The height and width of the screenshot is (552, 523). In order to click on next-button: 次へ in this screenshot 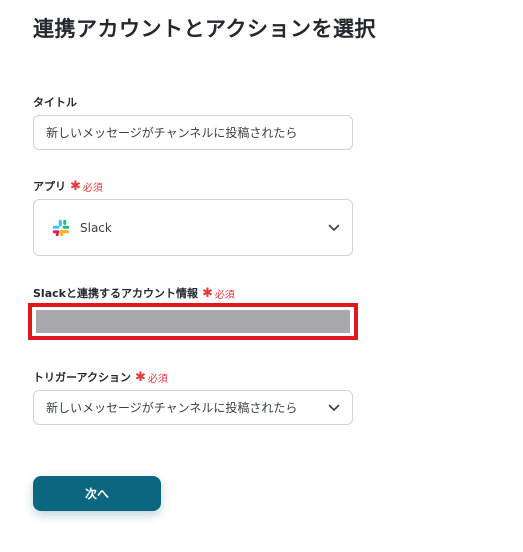, I will do `click(97, 493)`.